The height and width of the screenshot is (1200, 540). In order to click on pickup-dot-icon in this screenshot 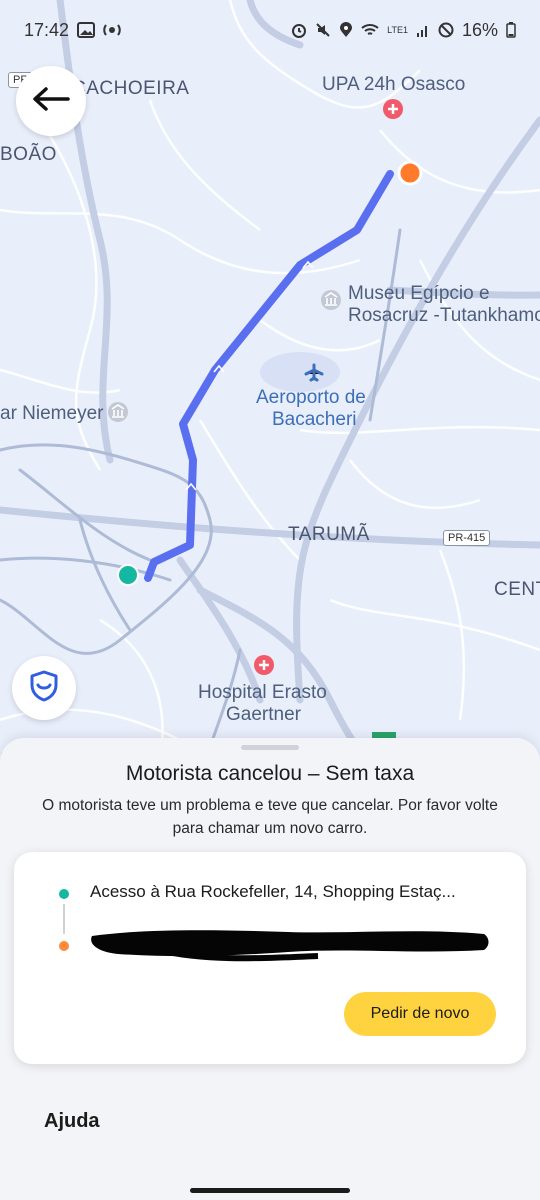, I will do `click(64, 894)`.